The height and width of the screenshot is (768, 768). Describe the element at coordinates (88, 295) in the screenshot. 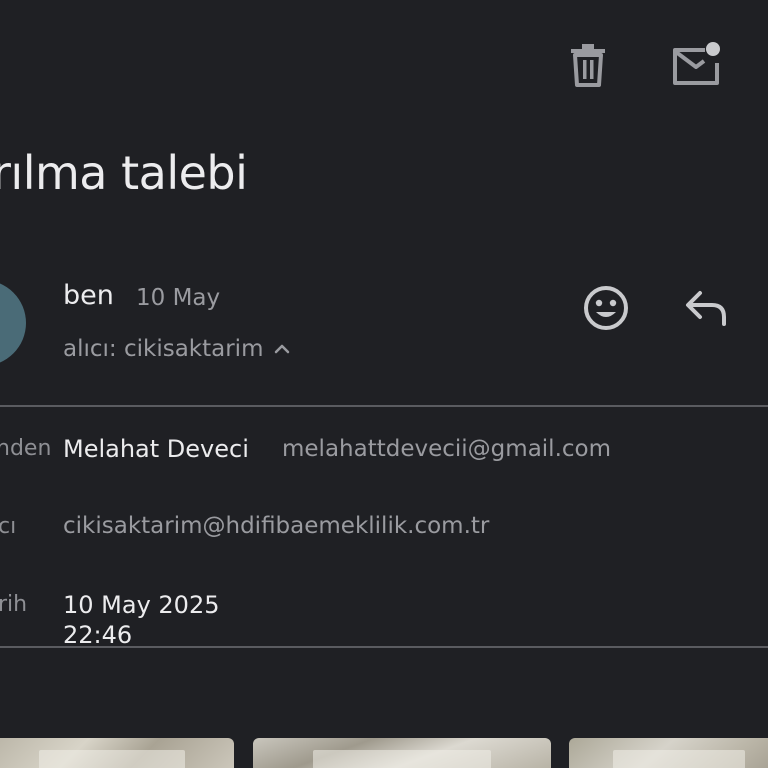

I see `sender-name: ben` at that location.